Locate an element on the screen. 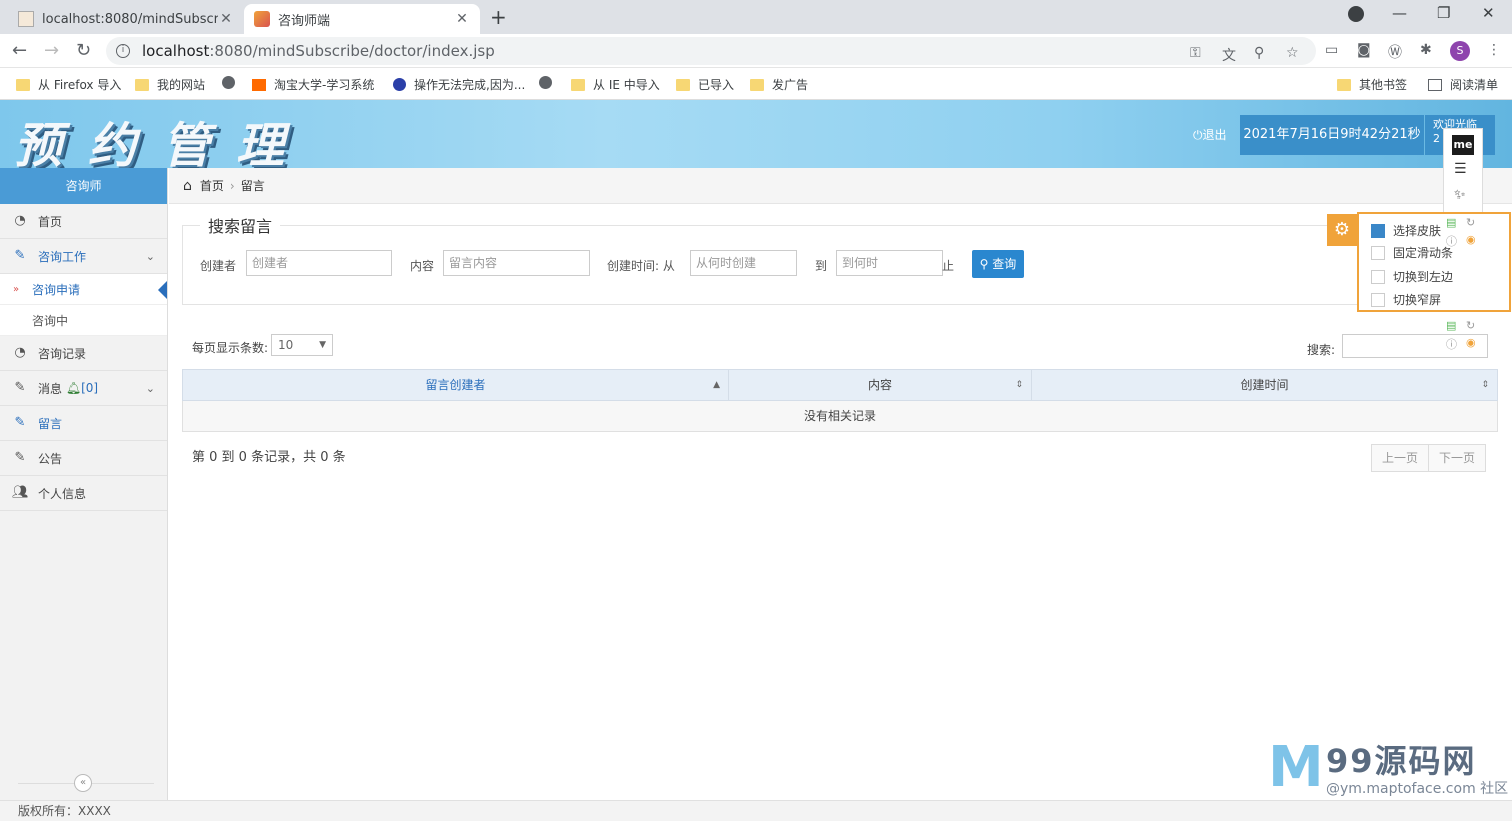 The height and width of the screenshot is (821, 1512). query-button: ⚲ 查询 is located at coordinates (998, 264).